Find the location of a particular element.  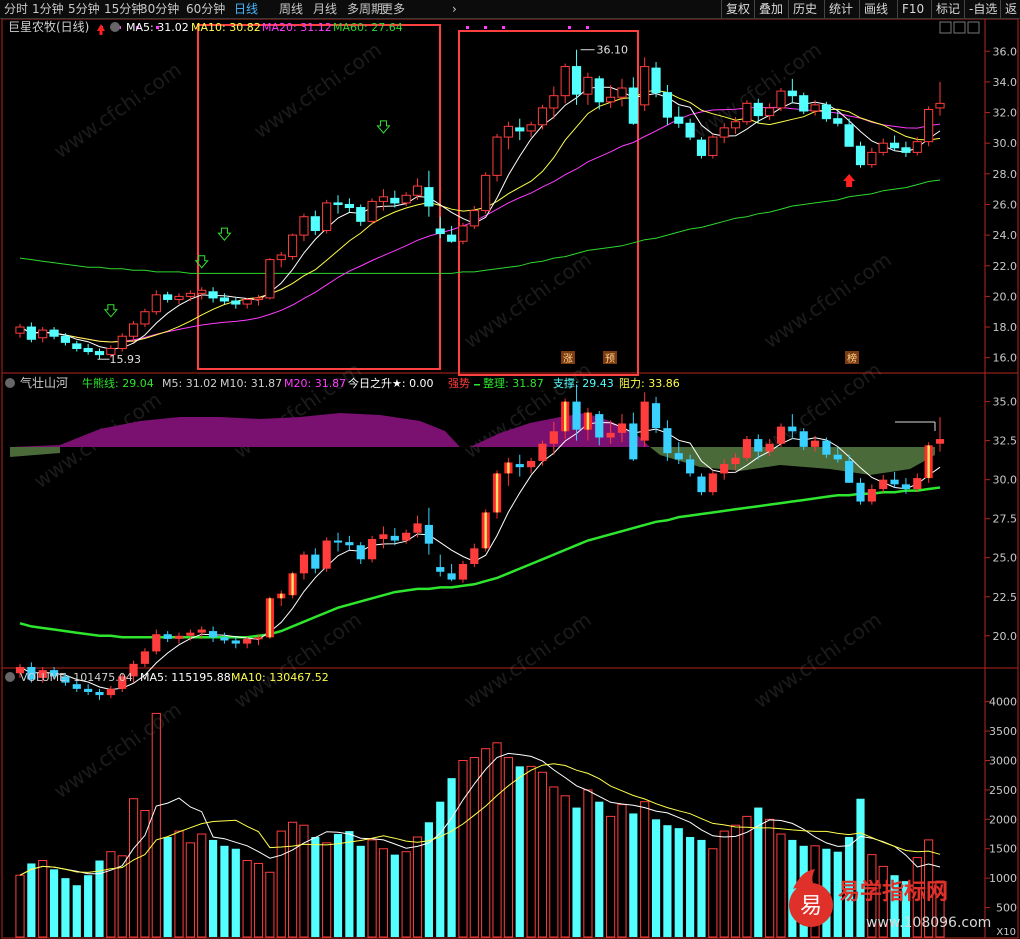

toolbar-button-5: F10 is located at coordinates (913, 9).